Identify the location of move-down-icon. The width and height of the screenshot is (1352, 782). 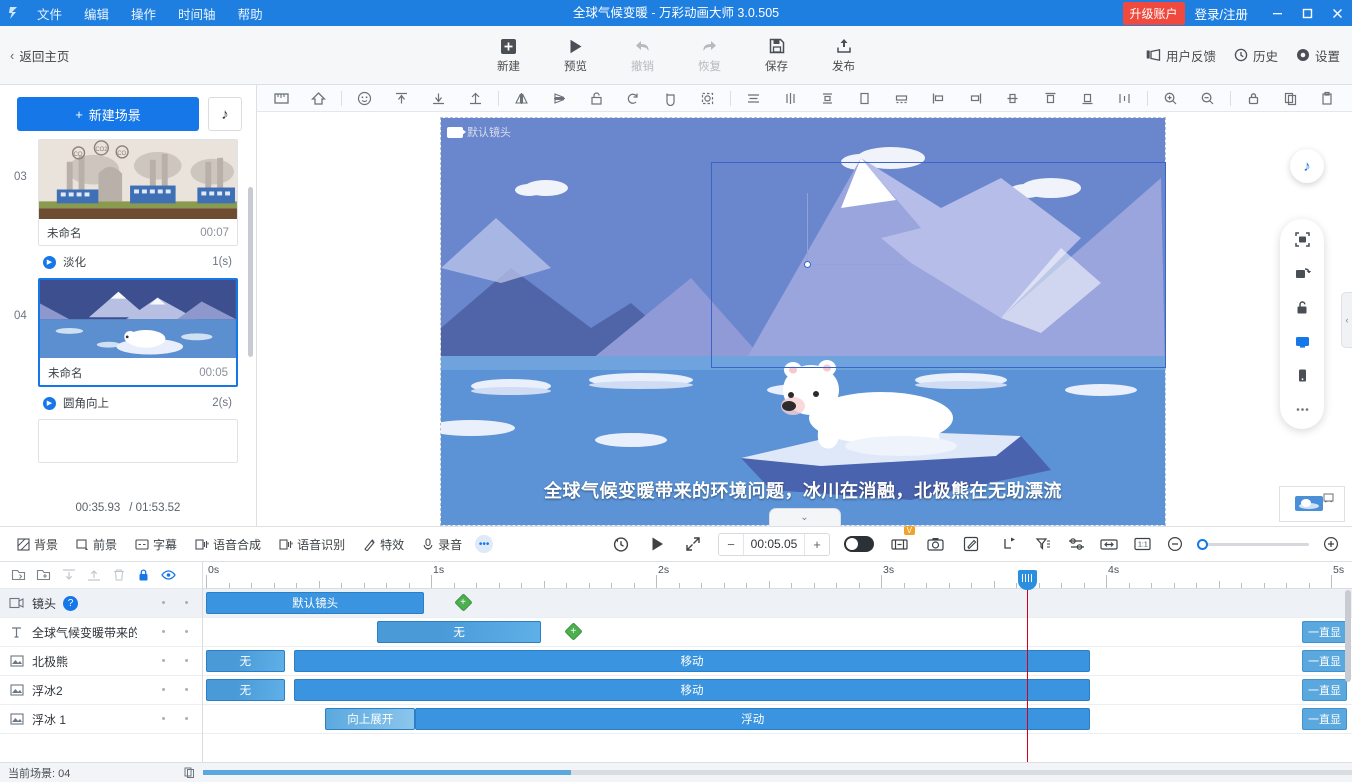
(68, 575).